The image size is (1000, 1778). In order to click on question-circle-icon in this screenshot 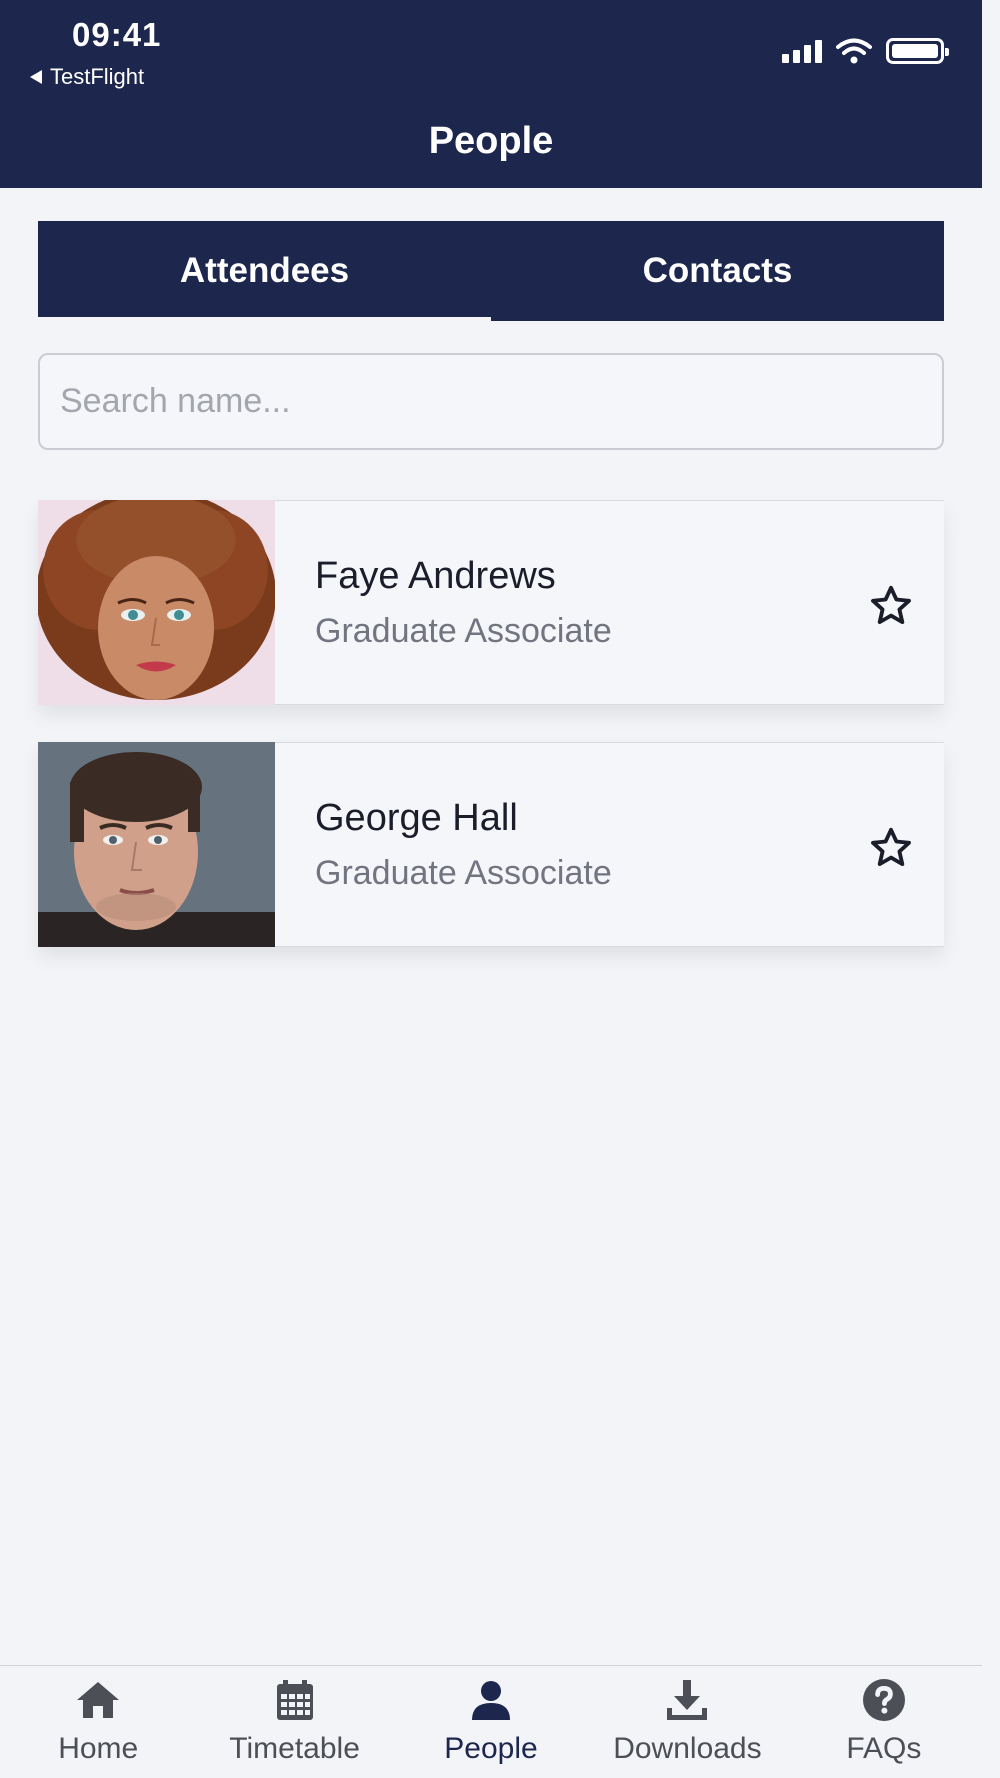, I will do `click(883, 1700)`.